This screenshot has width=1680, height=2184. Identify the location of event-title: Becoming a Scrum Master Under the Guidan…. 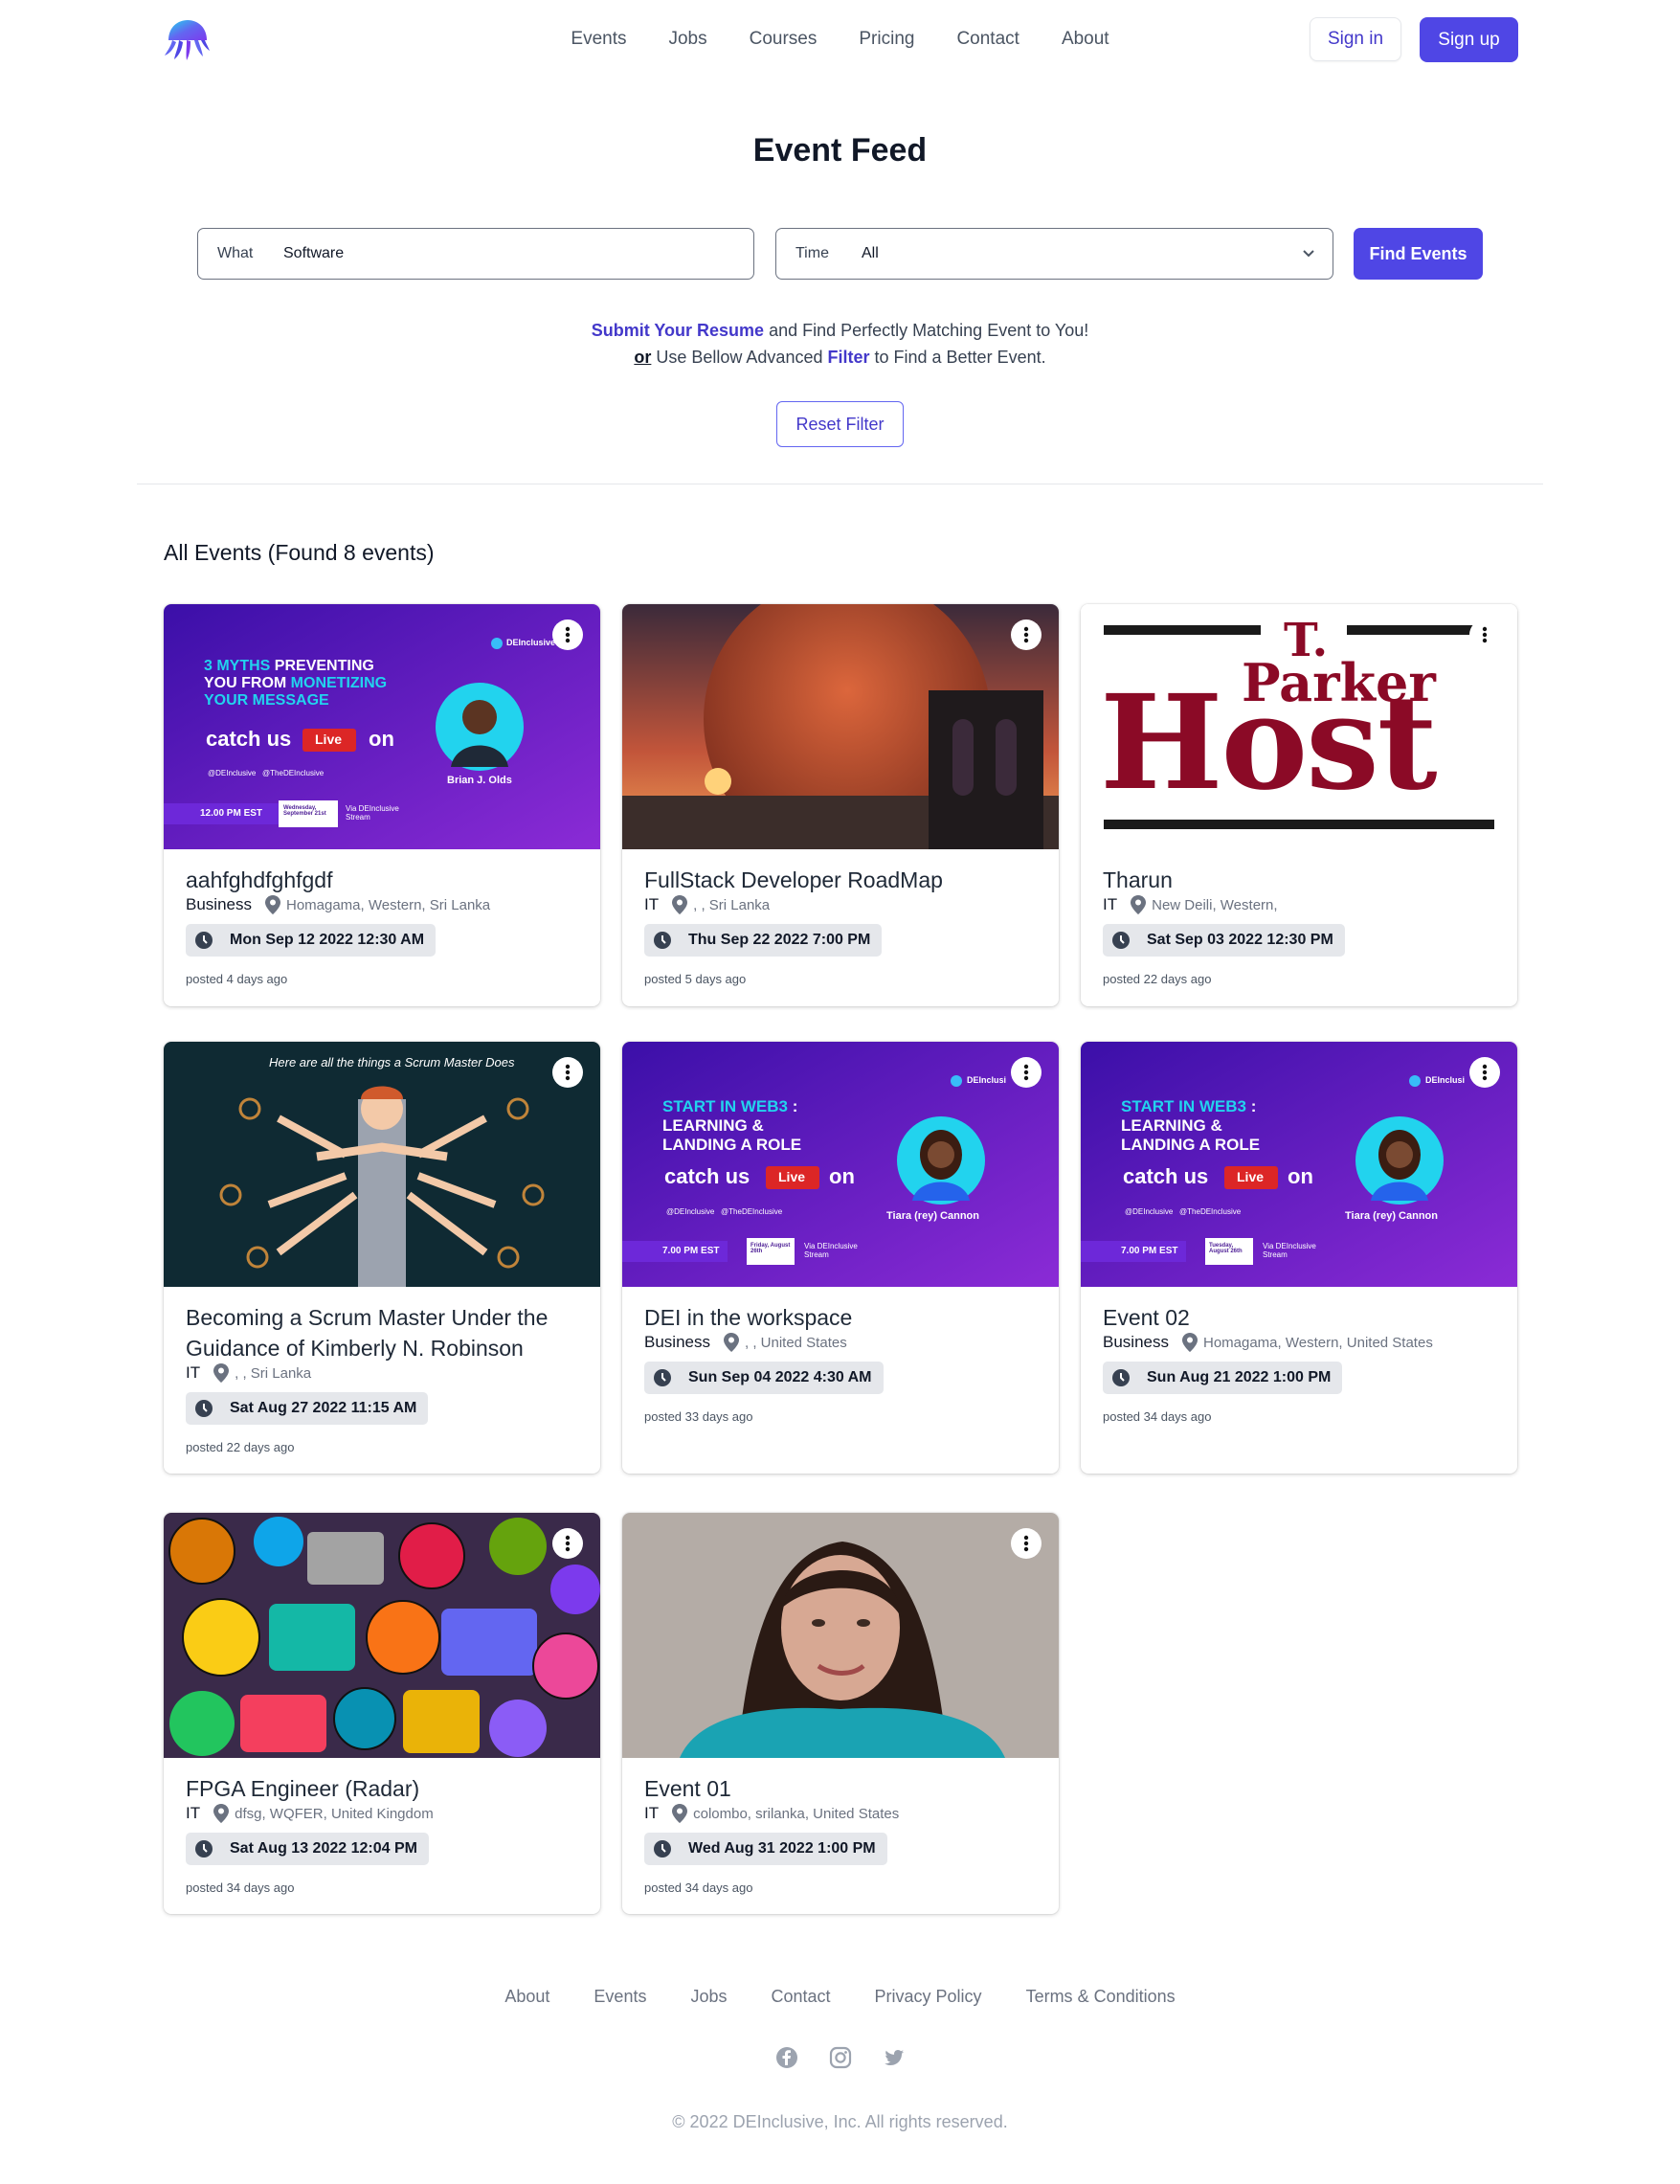
(382, 1332).